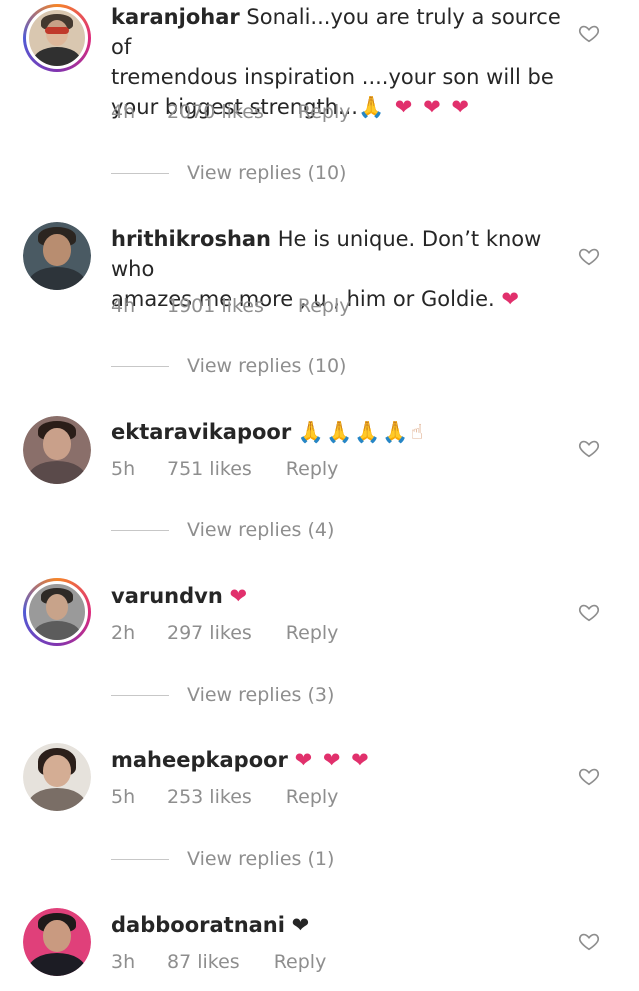  Describe the element at coordinates (123, 962) in the screenshot. I see `comment-time: 3h` at that location.